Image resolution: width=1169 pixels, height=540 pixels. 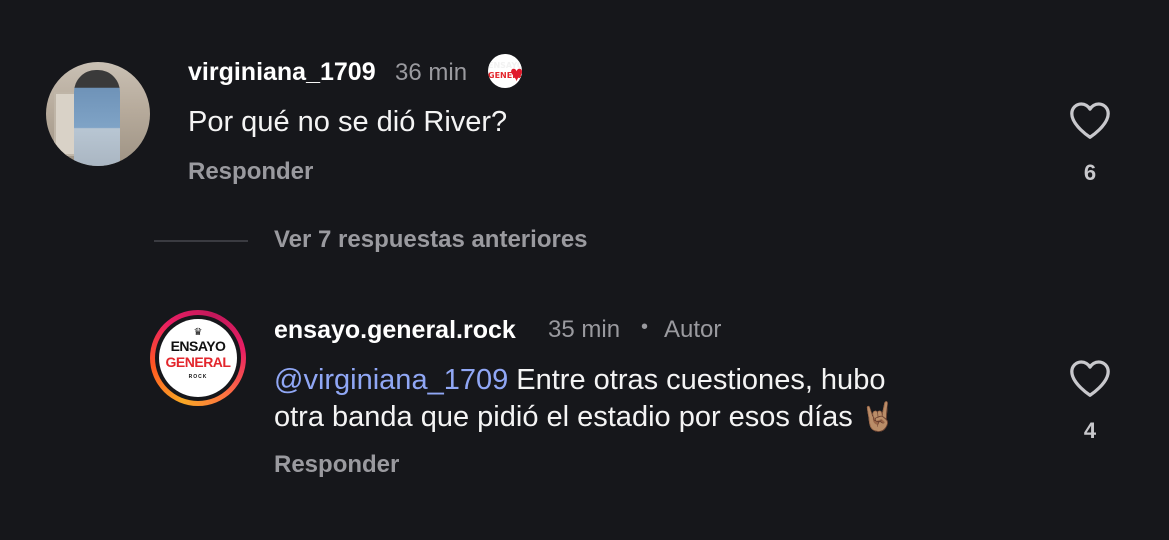 I want to click on red-heart-icon: ♥, so click(x=517, y=73).